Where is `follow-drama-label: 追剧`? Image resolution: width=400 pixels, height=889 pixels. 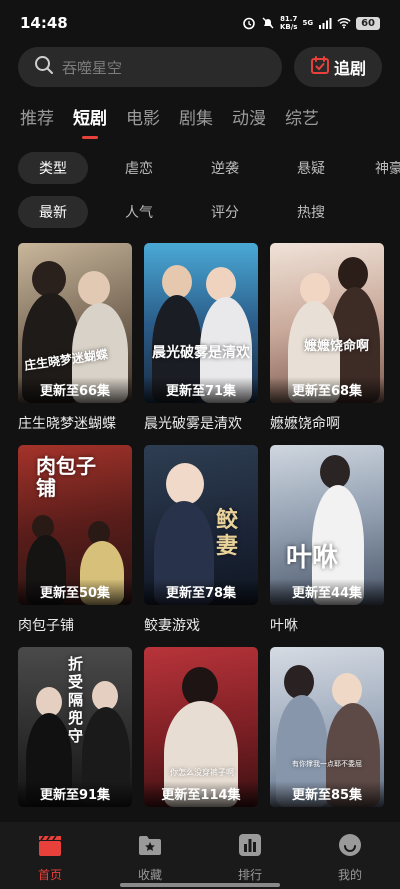 follow-drama-label: 追剧 is located at coordinates (349, 68).